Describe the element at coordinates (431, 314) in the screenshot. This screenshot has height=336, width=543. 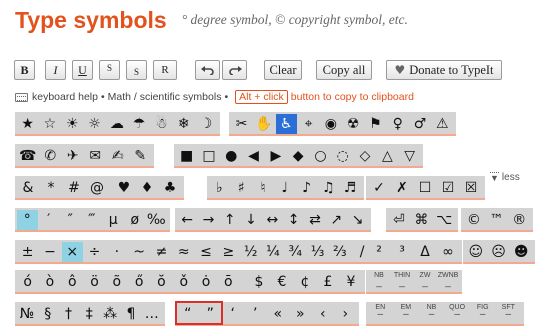
I see `symbol-key: NB –` at that location.